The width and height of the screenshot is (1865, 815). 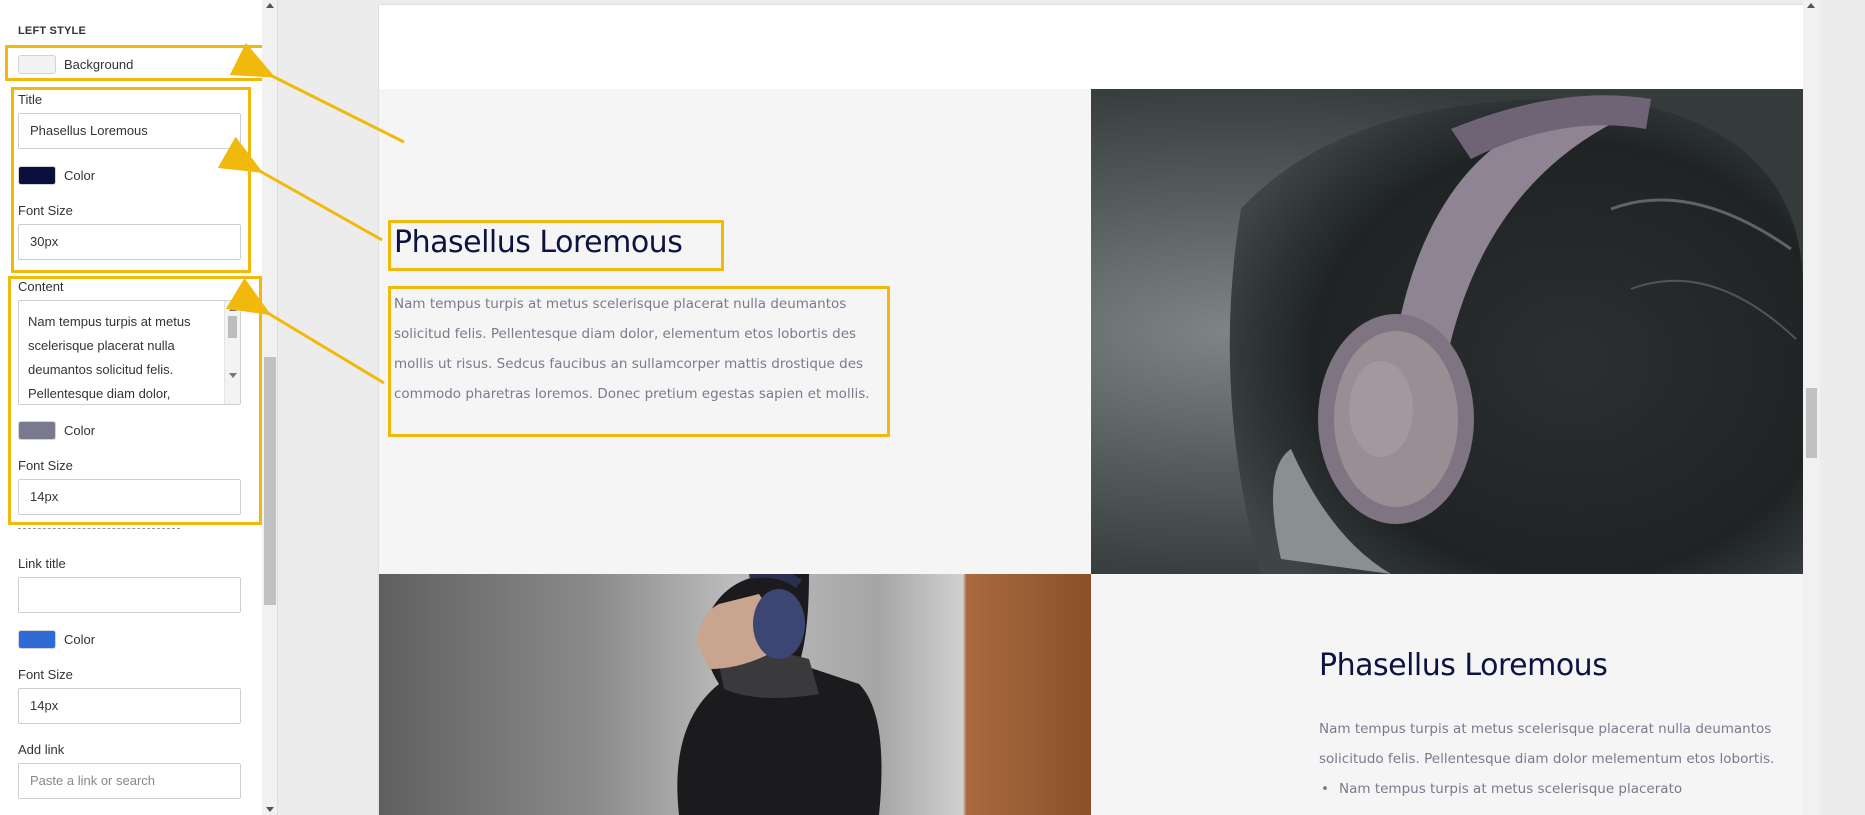 I want to click on link-title-label: Link title, so click(x=42, y=563).